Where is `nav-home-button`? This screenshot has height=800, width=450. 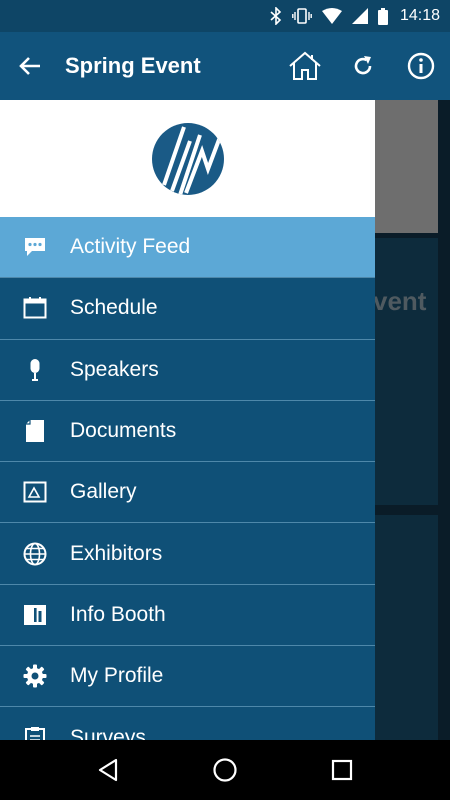 nav-home-button is located at coordinates (225, 770).